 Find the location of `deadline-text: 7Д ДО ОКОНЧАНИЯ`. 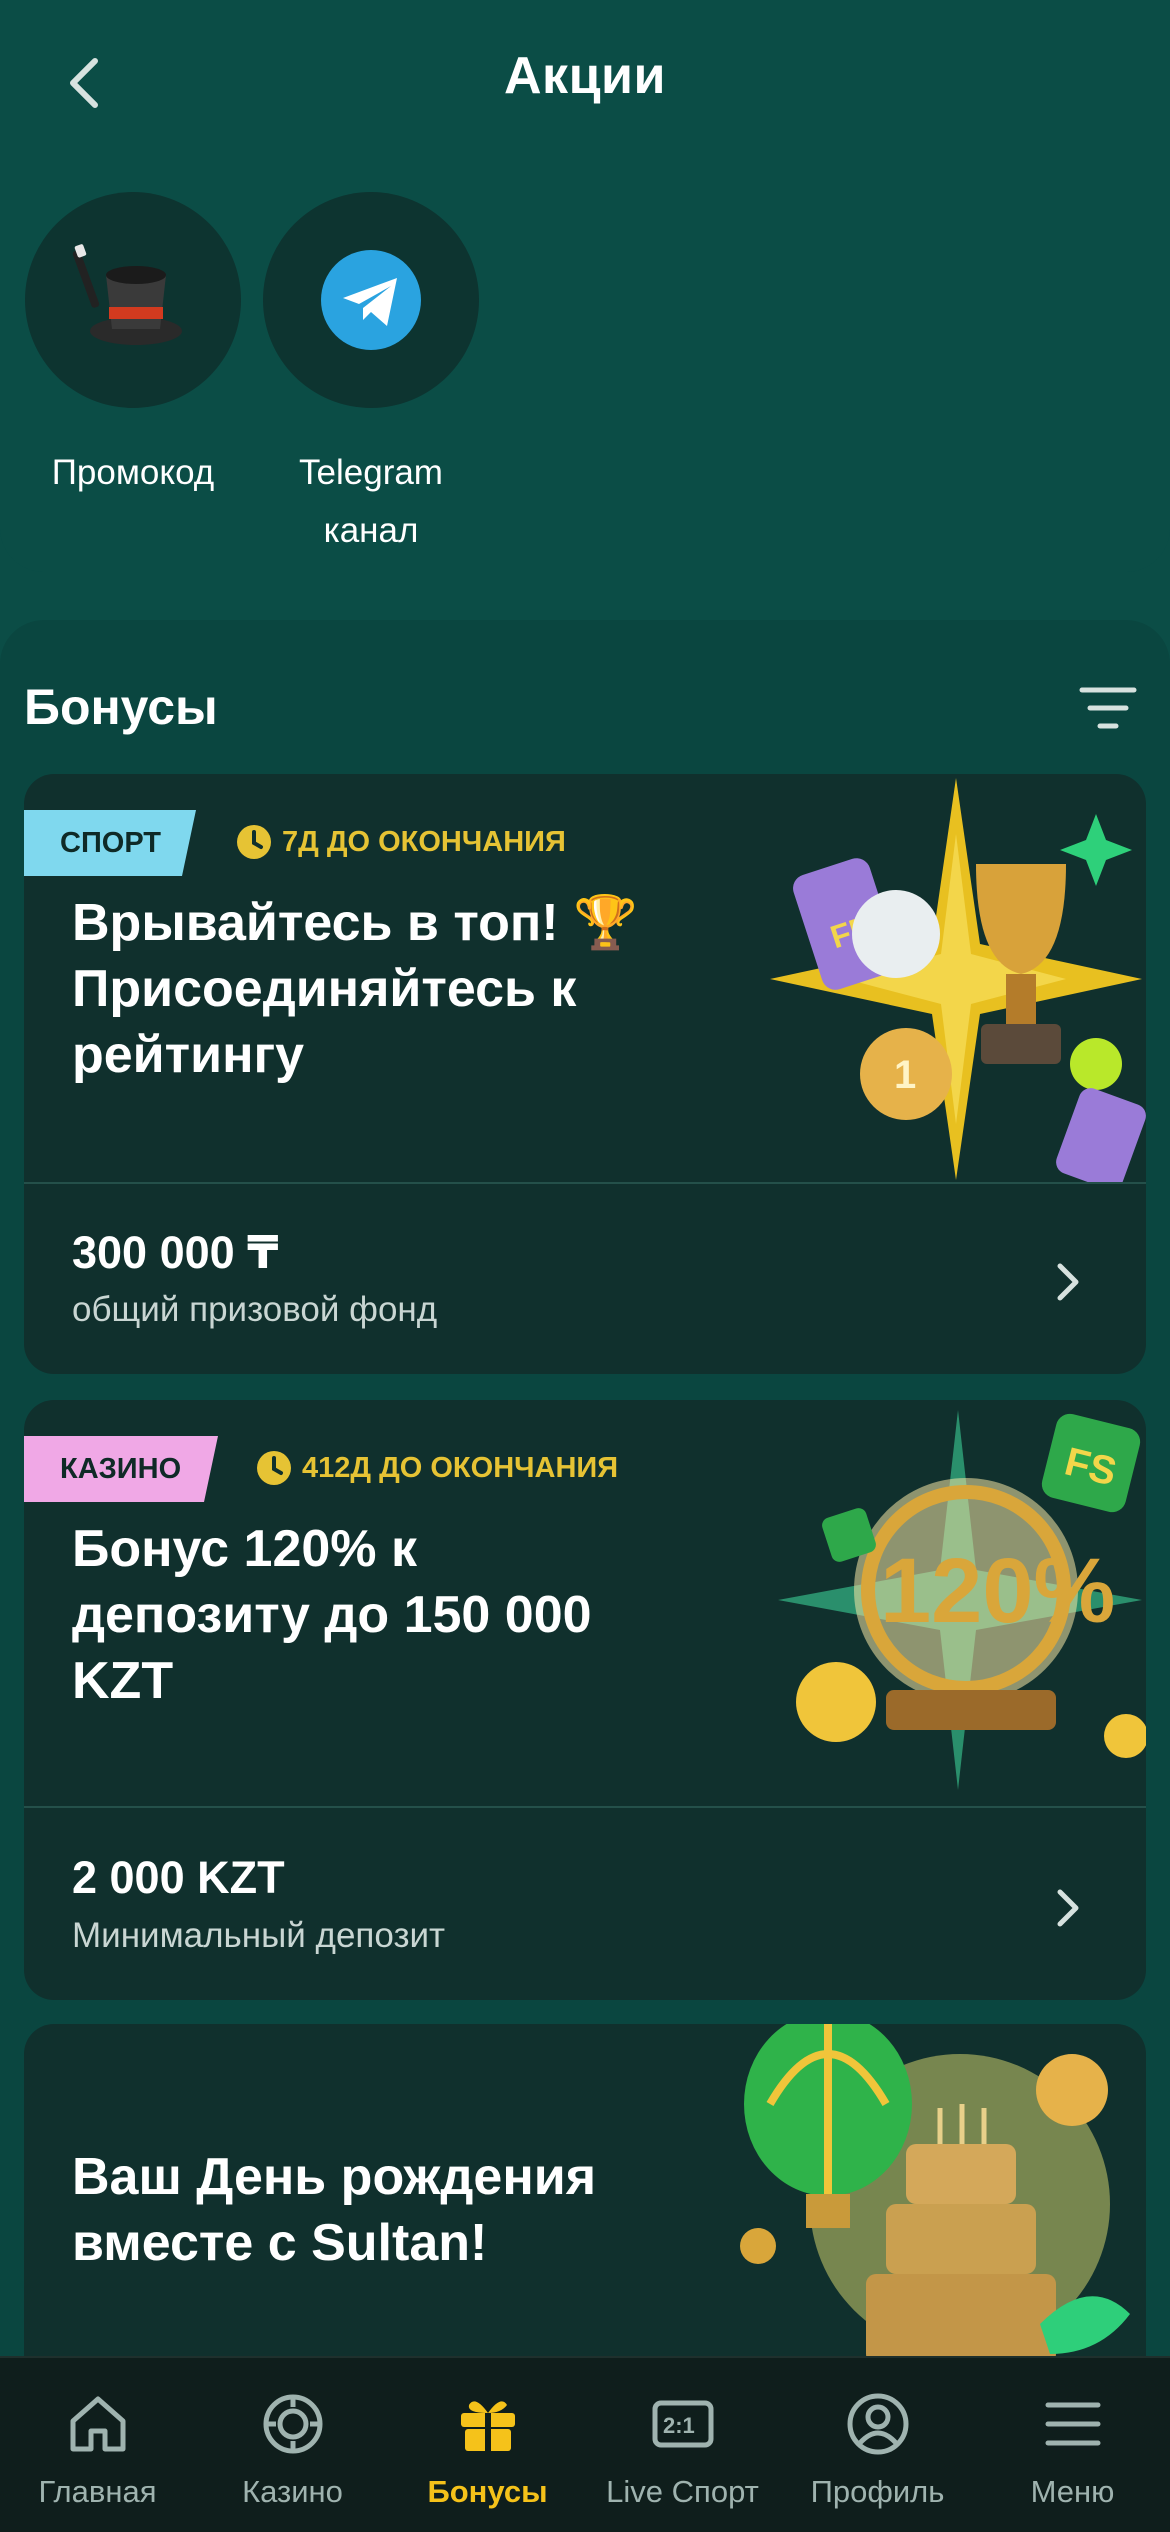

deadline-text: 7Д ДО ОКОНЧАНИЯ is located at coordinates (424, 841).